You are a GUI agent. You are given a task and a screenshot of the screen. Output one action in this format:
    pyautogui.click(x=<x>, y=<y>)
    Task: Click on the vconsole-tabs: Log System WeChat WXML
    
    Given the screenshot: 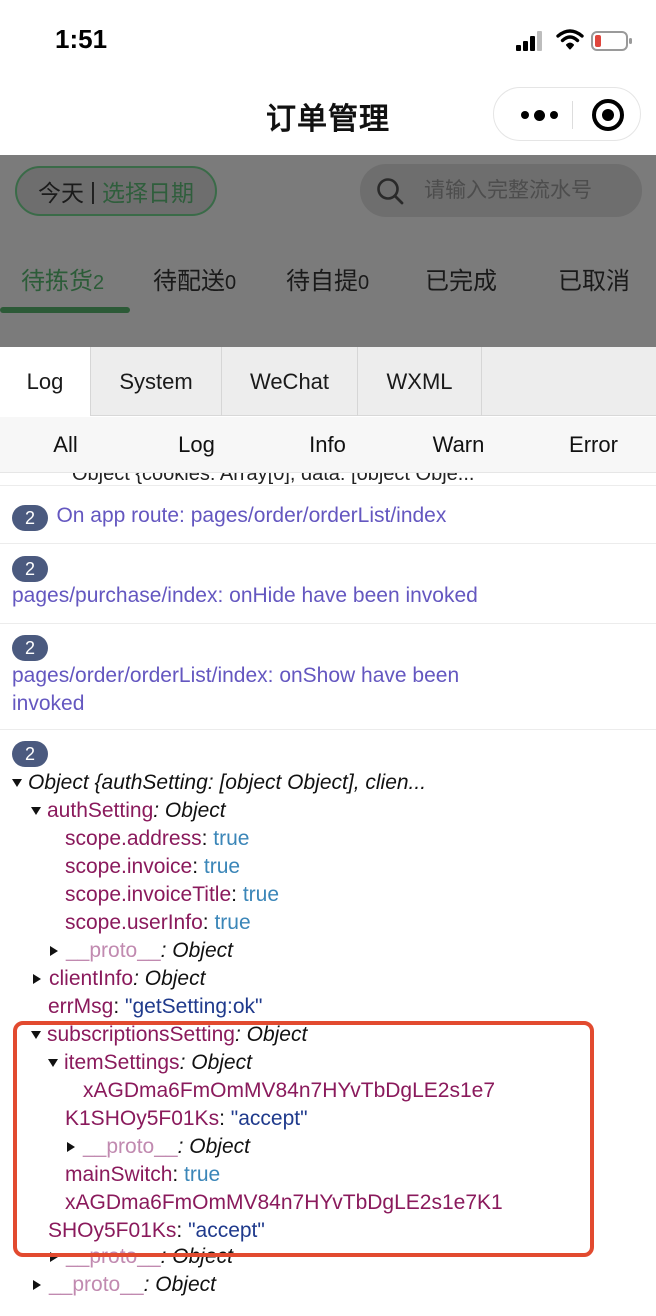 What is the action you would take?
    pyautogui.click(x=328, y=381)
    